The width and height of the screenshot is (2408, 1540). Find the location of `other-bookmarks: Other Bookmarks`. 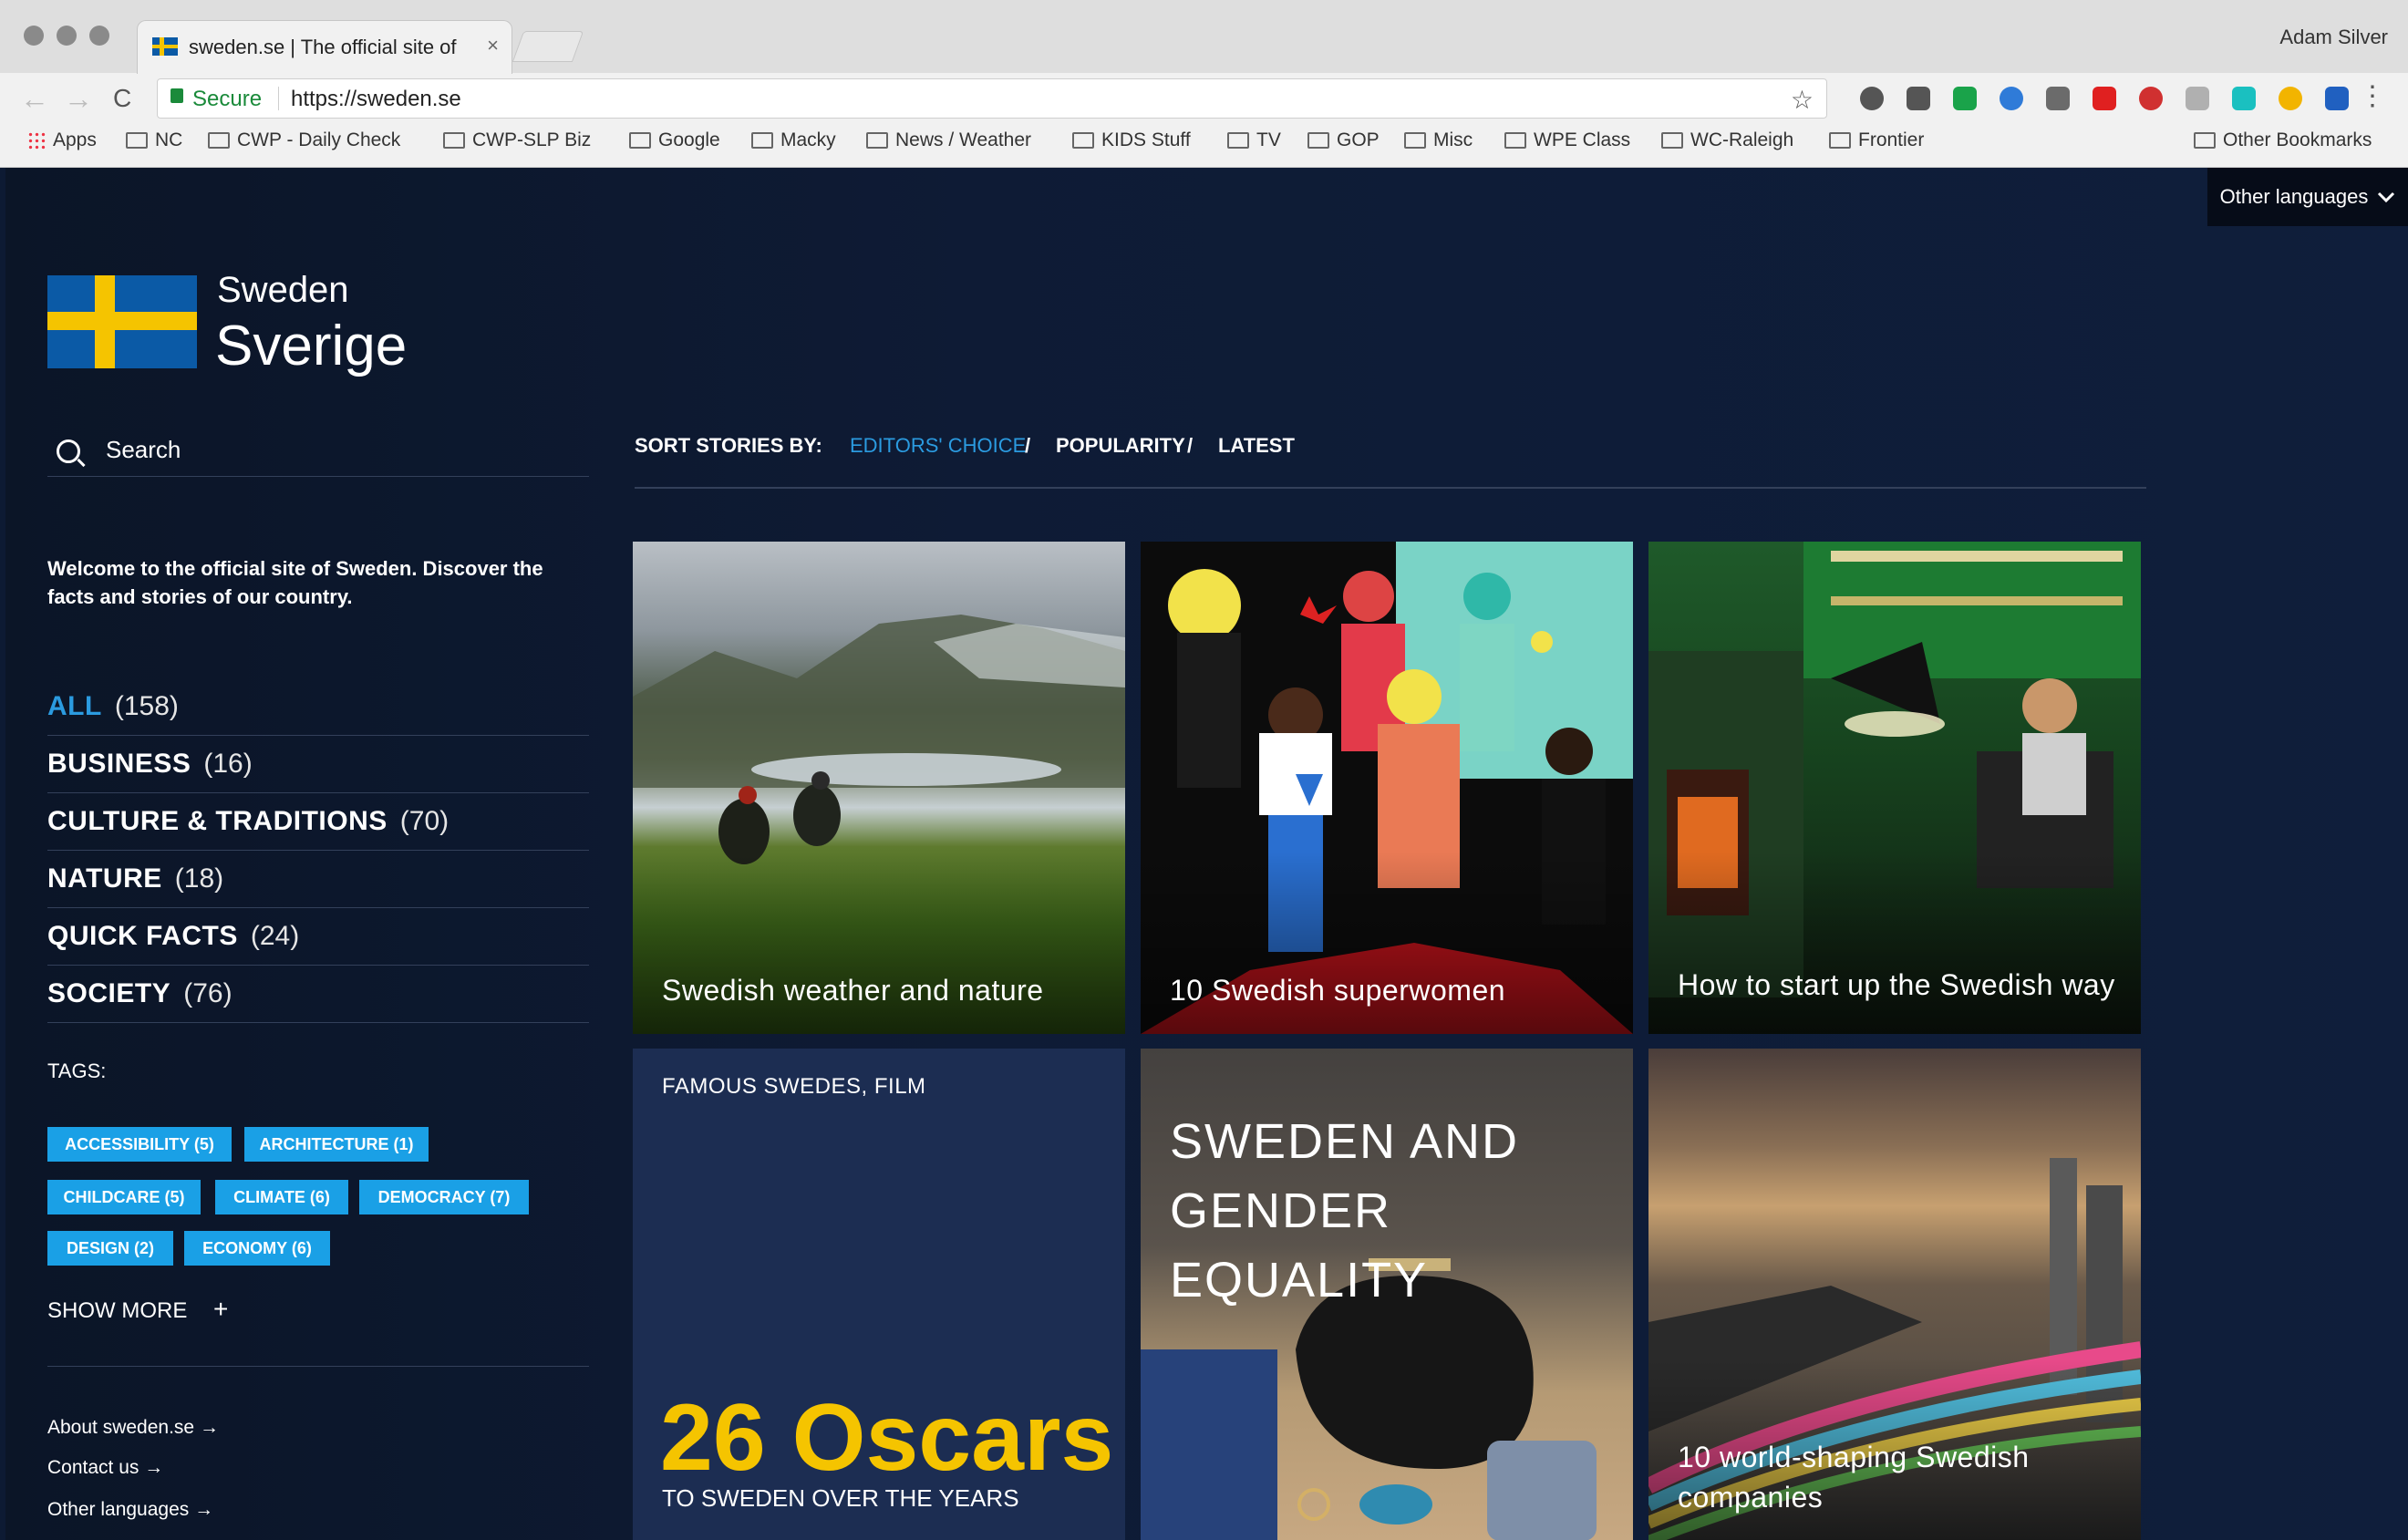

other-bookmarks: Other Bookmarks is located at coordinates (2283, 140).